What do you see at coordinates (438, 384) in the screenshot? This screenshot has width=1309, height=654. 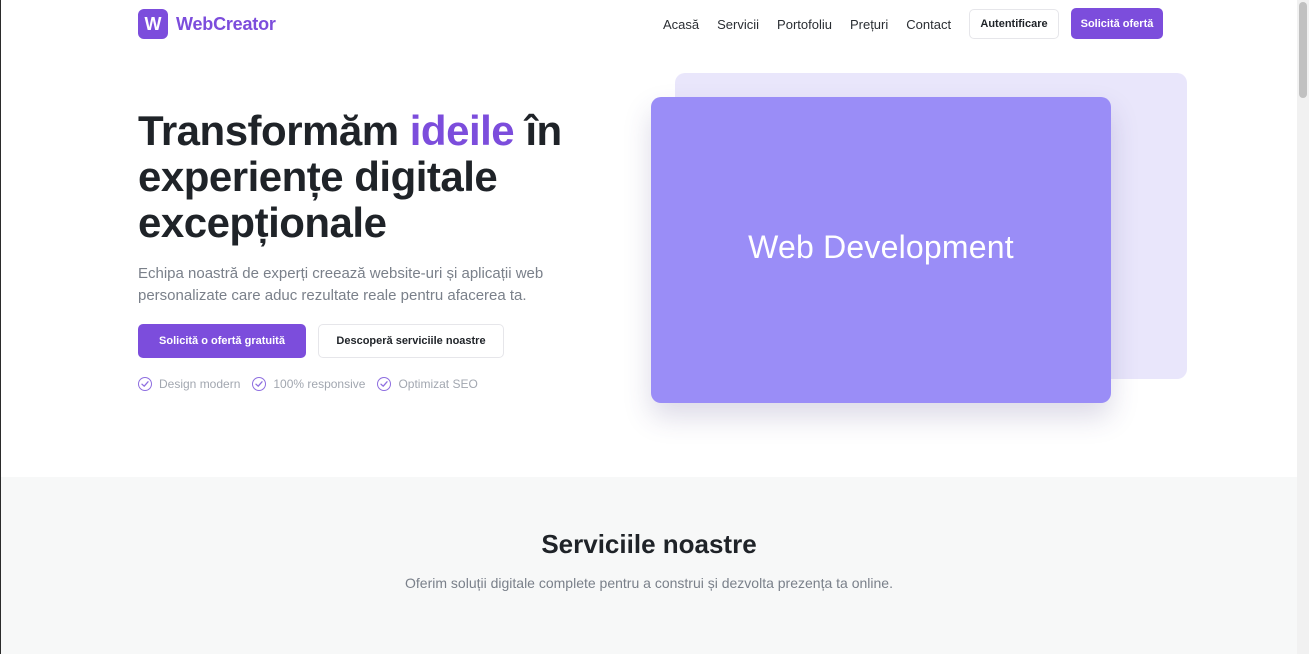 I see `feature-label: Optimizat SEO` at bounding box center [438, 384].